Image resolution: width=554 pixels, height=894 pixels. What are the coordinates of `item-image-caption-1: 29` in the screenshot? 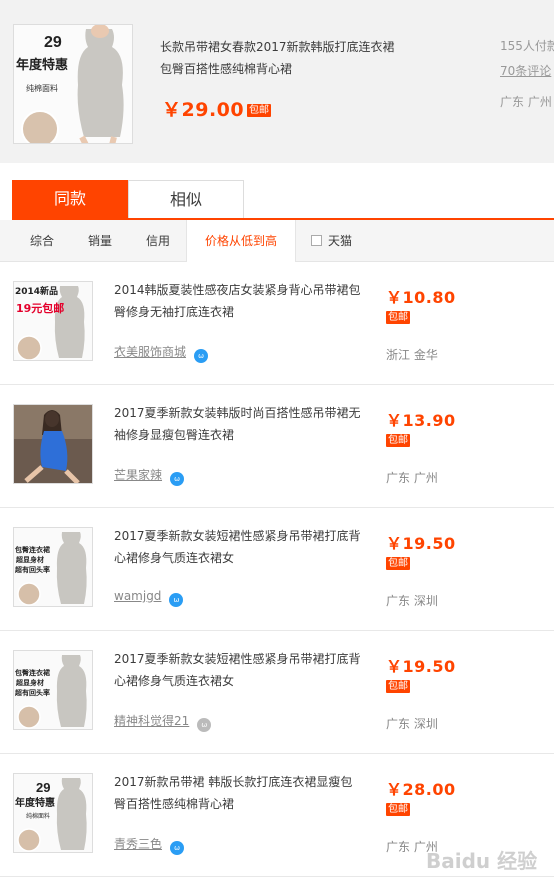 It's located at (43, 787).